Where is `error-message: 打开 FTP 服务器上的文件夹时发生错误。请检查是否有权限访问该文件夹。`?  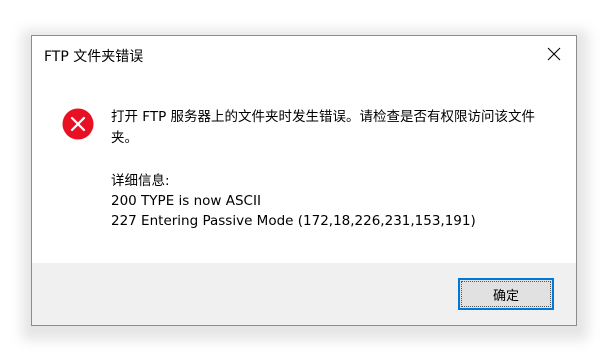 error-message: 打开 FTP 服务器上的文件夹时发生错误。请检查是否有权限访问该文件夹。 is located at coordinates (323, 127).